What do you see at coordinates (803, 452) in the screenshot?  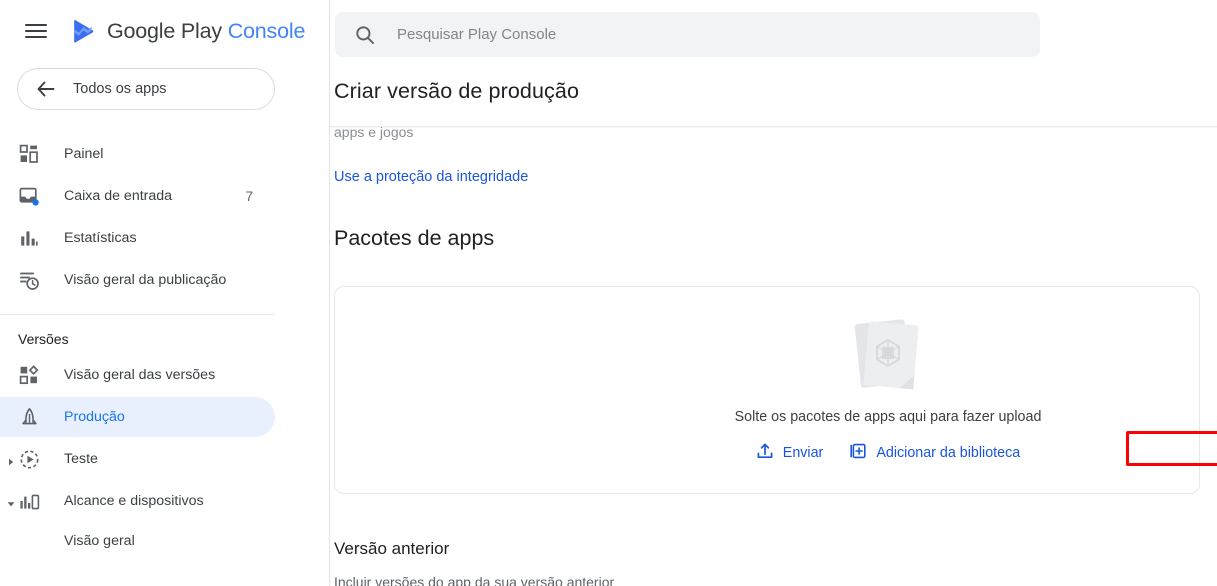 I see `upload-button-label: Enviar` at bounding box center [803, 452].